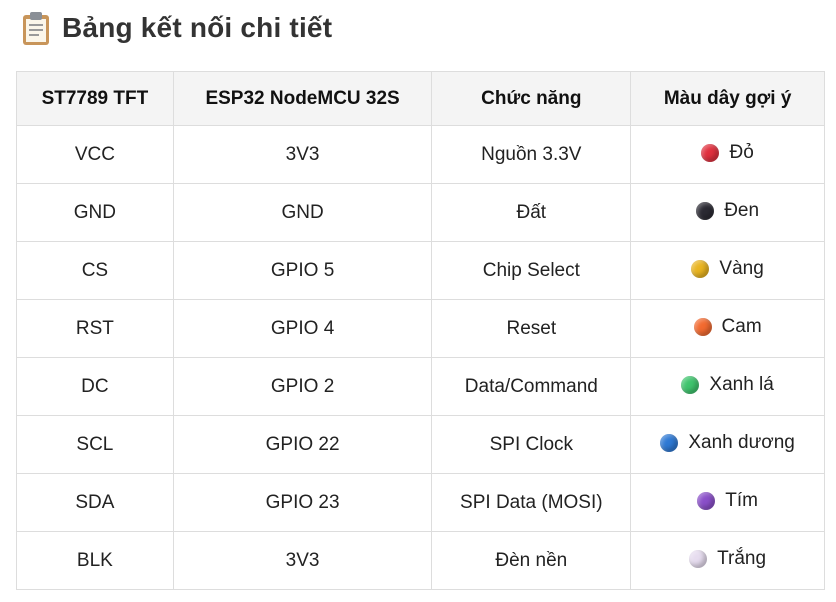  Describe the element at coordinates (531, 212) in the screenshot. I see `function-cell: Đất` at that location.